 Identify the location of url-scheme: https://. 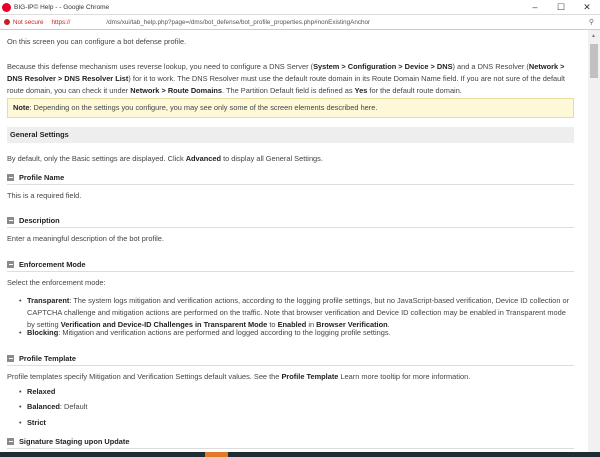
(61, 22).